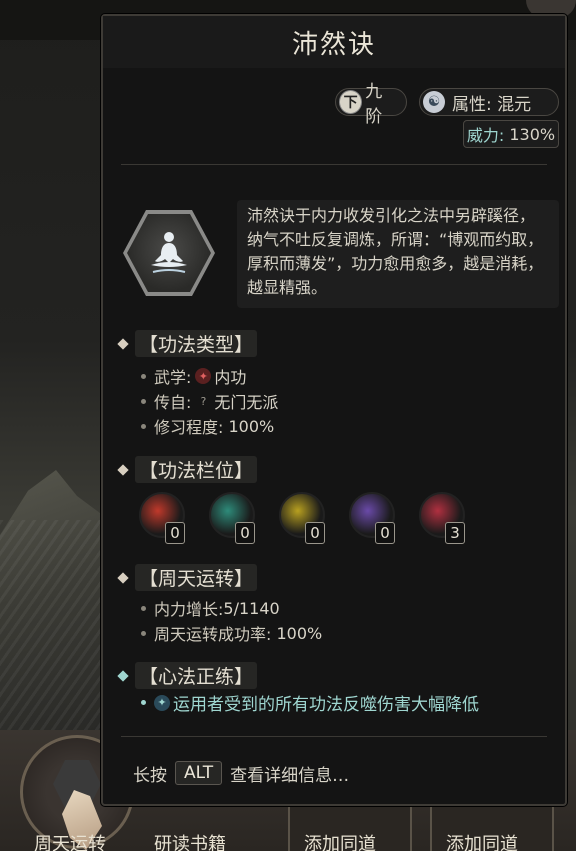  Describe the element at coordinates (203, 401) in the screenshot. I see `unknown-sect-icon: ?` at that location.